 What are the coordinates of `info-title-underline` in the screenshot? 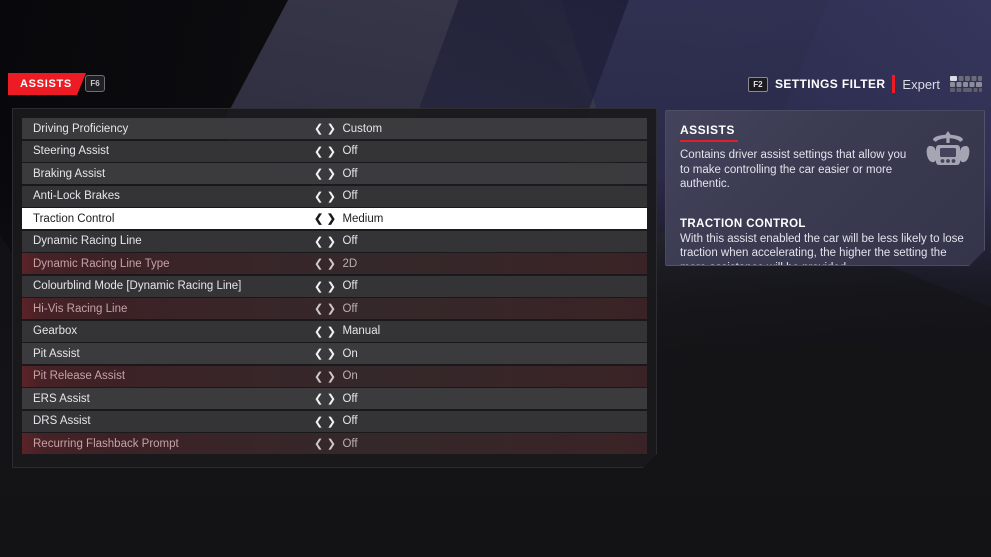 It's located at (709, 141).